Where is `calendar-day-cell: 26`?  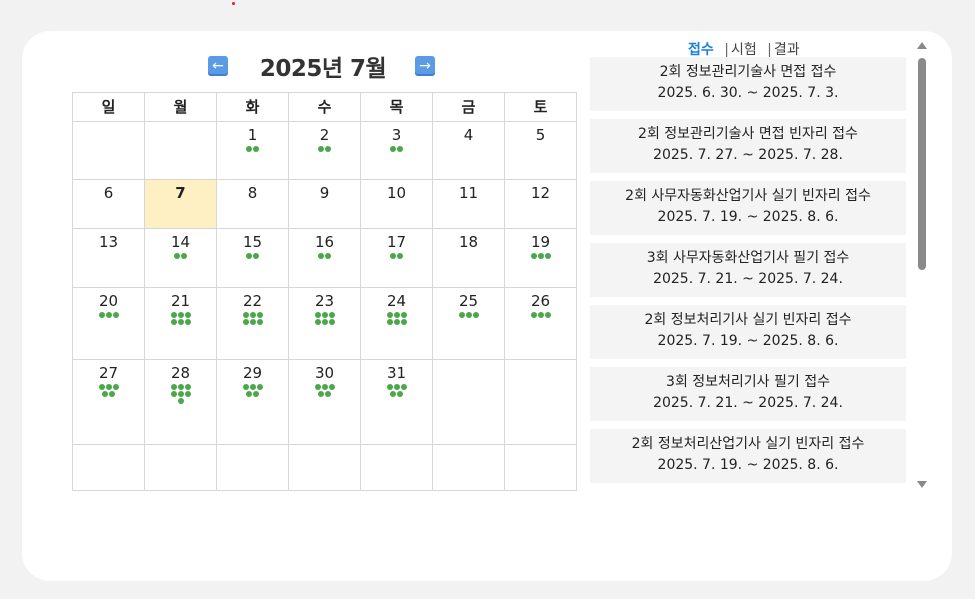
calendar-day-cell: 26 is located at coordinates (540, 323).